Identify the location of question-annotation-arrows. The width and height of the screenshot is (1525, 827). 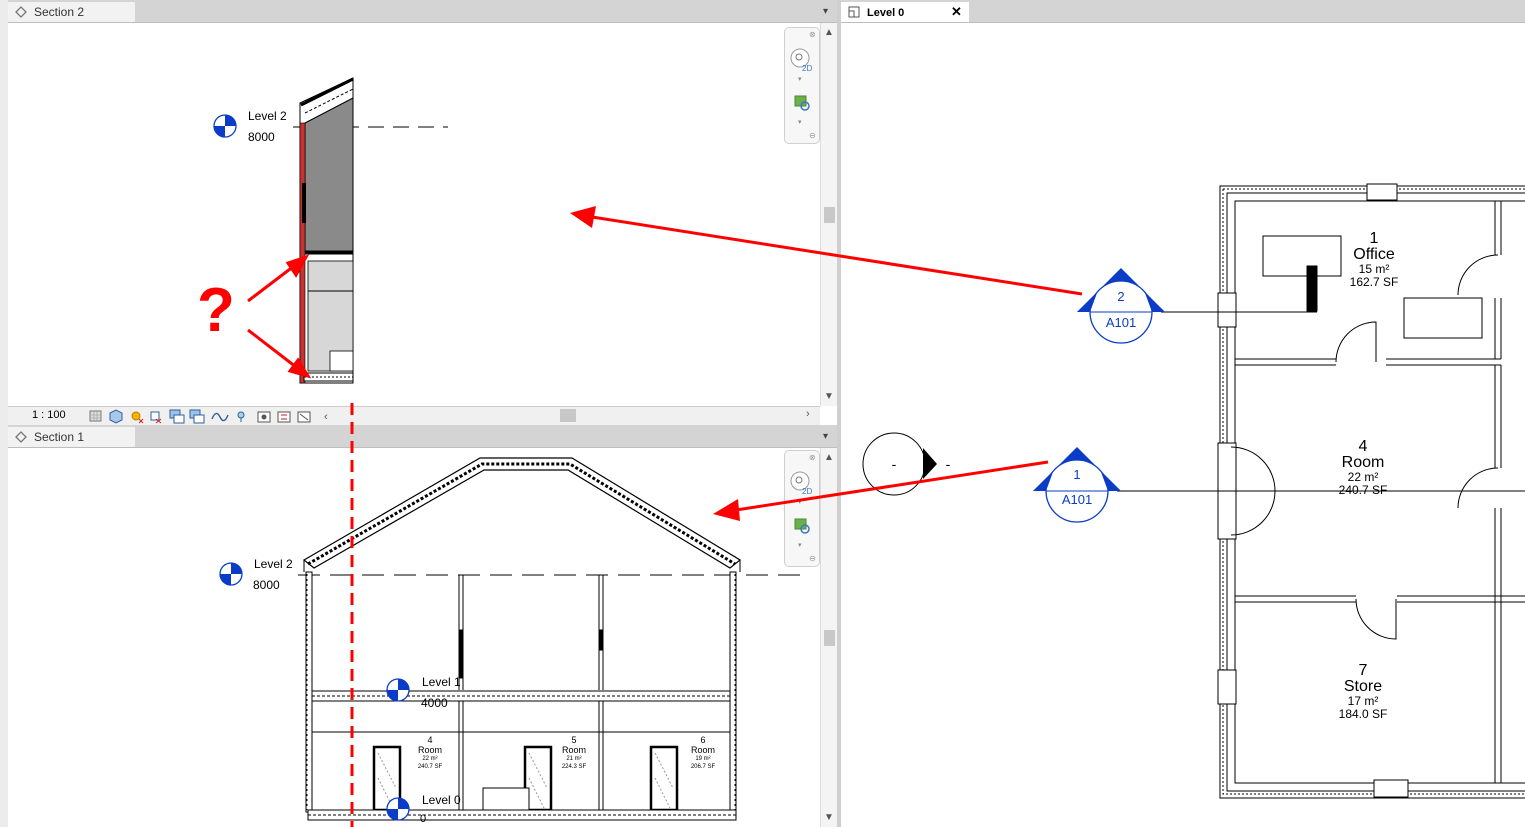
(279, 316).